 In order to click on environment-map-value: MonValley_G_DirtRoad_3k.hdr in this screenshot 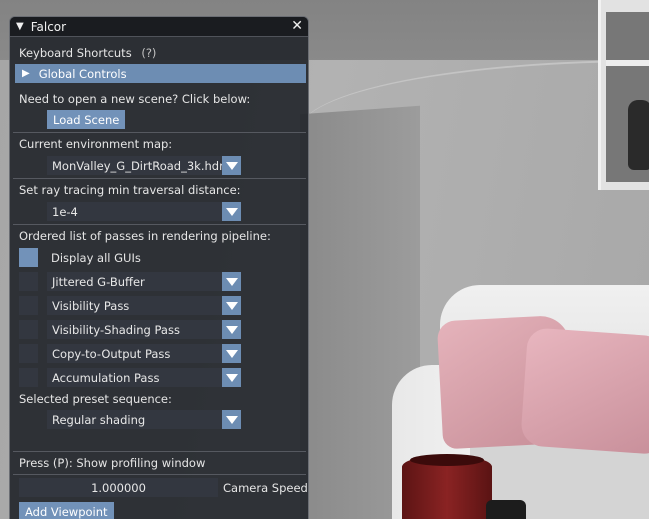, I will do `click(137, 165)`.